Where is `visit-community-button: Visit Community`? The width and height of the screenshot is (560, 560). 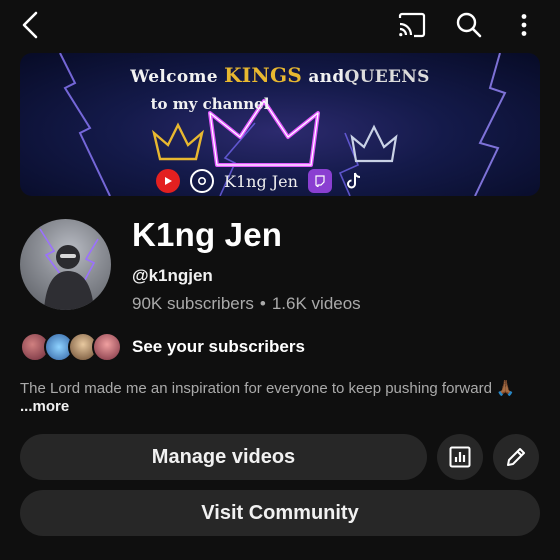 visit-community-button: Visit Community is located at coordinates (280, 513).